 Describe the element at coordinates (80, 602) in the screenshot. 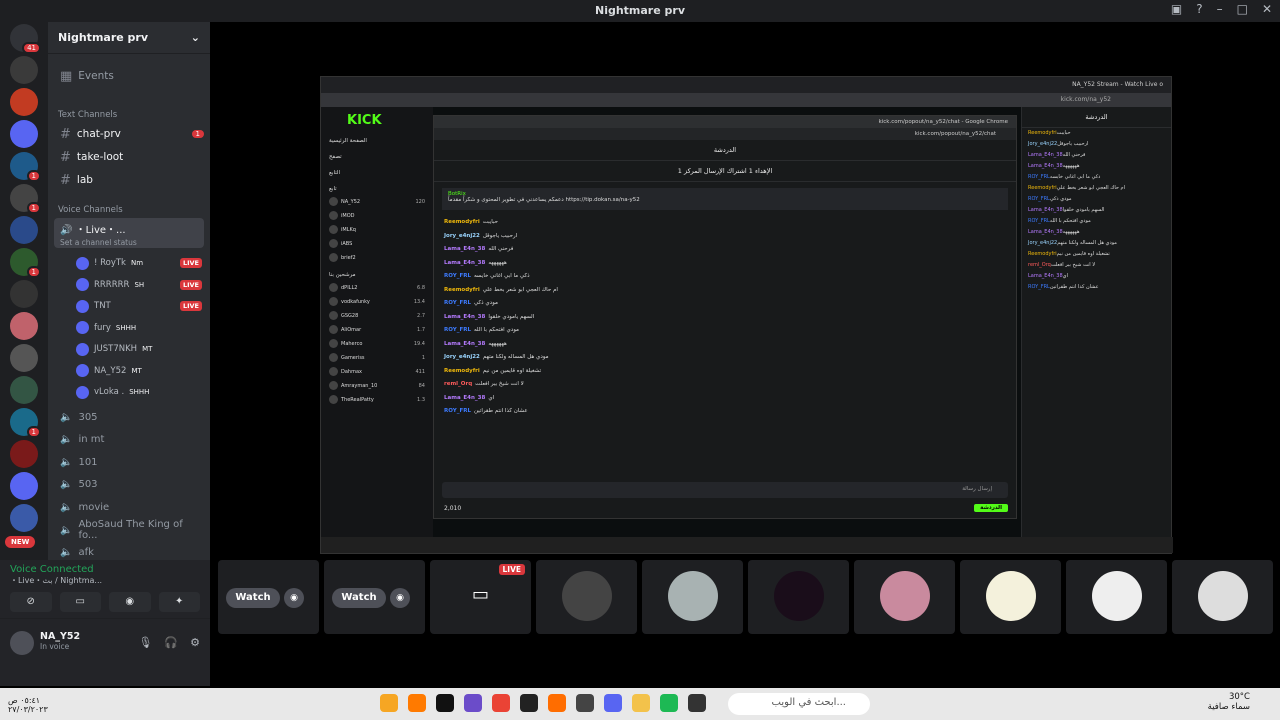

I see `screen-share-icon: ▭` at that location.